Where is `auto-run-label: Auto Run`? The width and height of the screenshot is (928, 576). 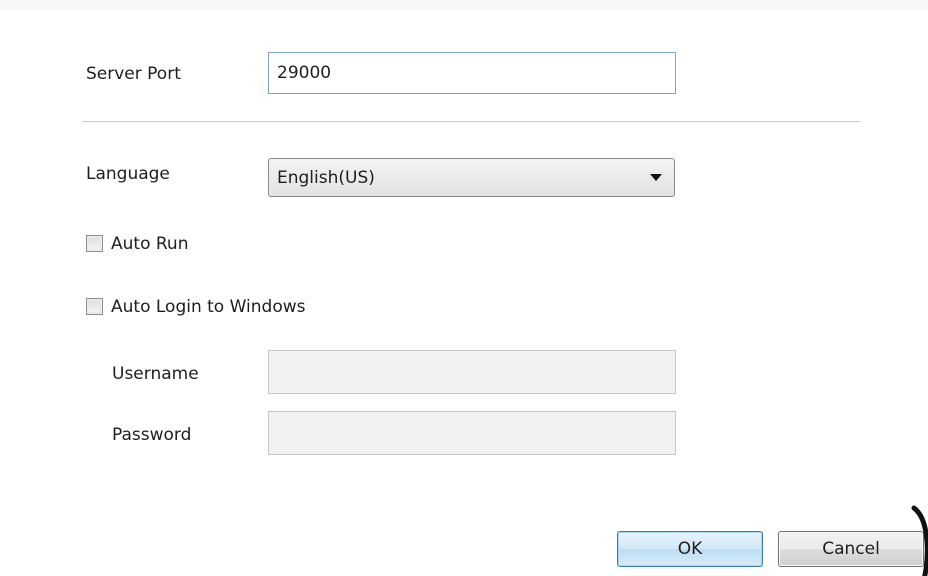 auto-run-label: Auto Run is located at coordinates (149, 244).